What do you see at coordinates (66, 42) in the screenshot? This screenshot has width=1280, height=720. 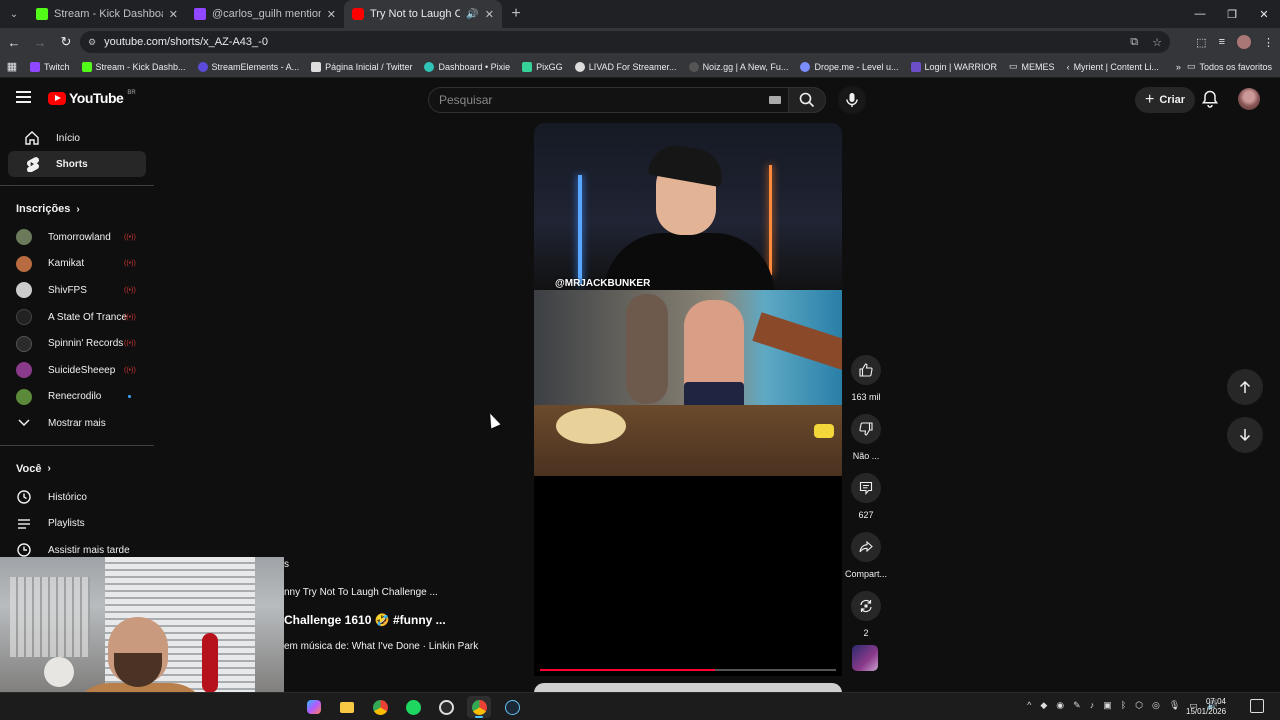 I see `reload-icon: ↻` at bounding box center [66, 42].